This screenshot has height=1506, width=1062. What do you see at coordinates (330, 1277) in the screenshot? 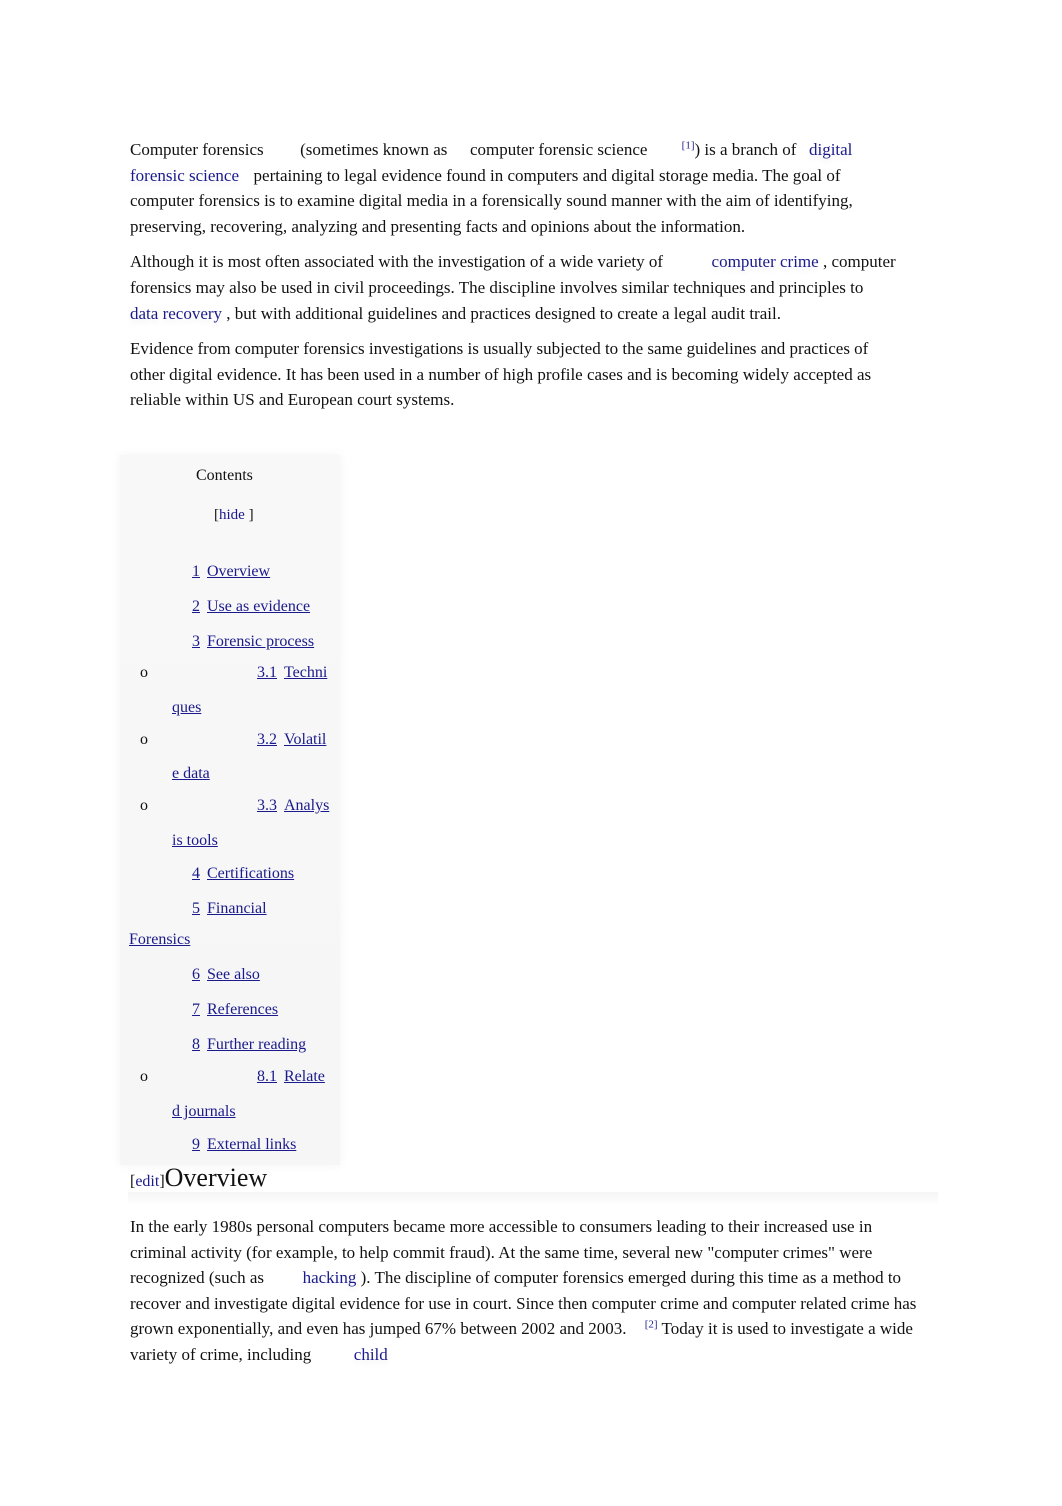
I see `hacking-link: hacking` at bounding box center [330, 1277].